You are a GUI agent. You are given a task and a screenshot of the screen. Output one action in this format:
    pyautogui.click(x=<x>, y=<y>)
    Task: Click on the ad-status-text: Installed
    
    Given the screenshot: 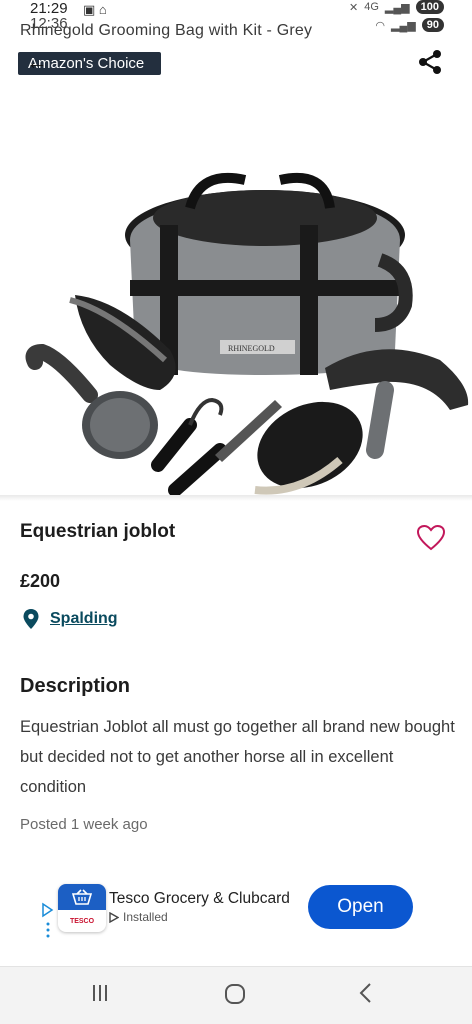 What is the action you would take?
    pyautogui.click(x=145, y=917)
    